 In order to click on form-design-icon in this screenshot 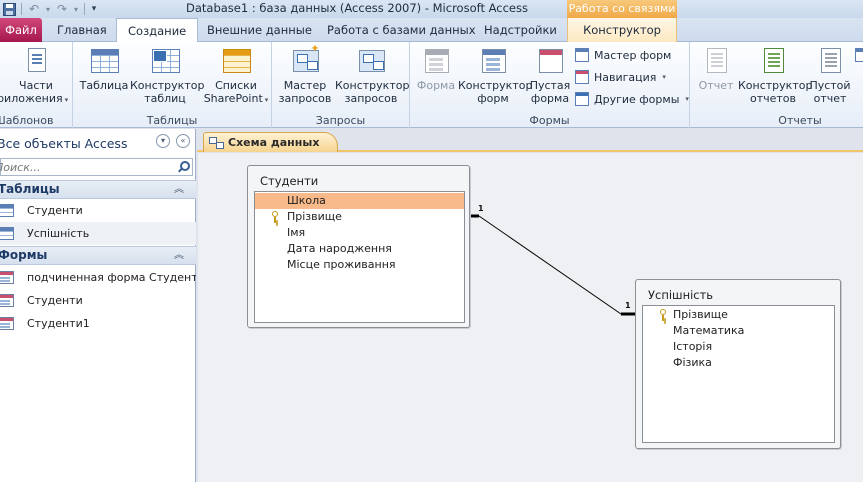, I will do `click(493, 61)`.